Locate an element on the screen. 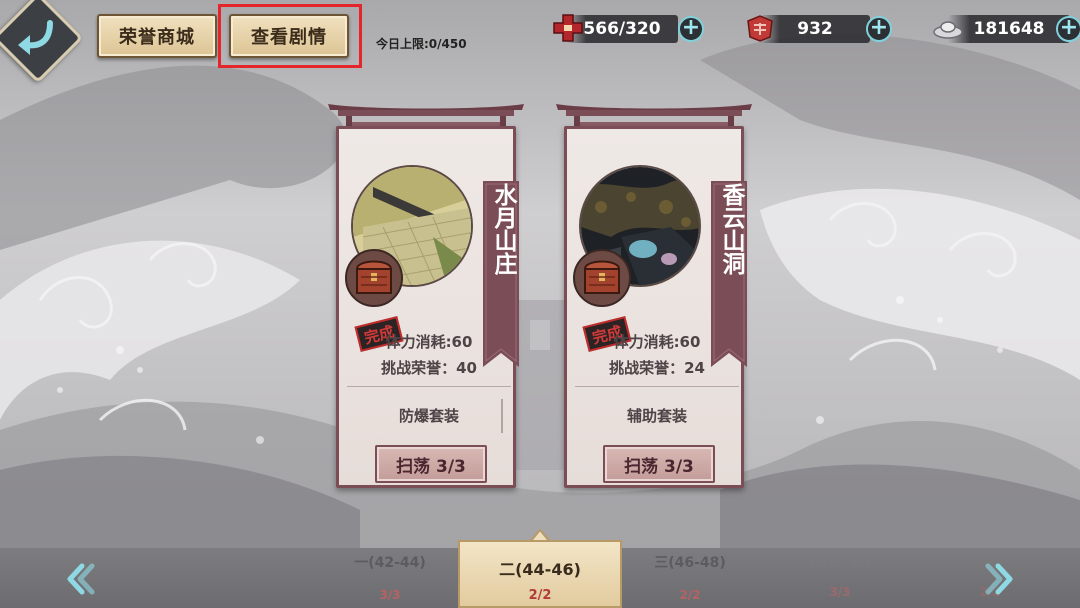 The image size is (1080, 608). red-token-icon is located at coordinates (760, 28).